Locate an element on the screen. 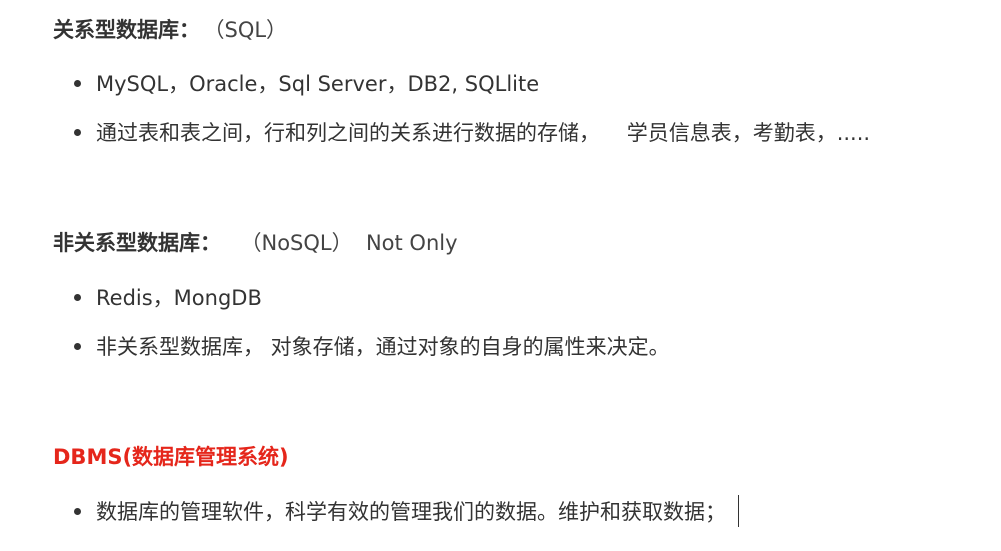 This screenshot has width=1001, height=551. list-item: 数据库的管理软件，科学有效的管理我们的数据。维护和获取数据； is located at coordinates (406, 512).